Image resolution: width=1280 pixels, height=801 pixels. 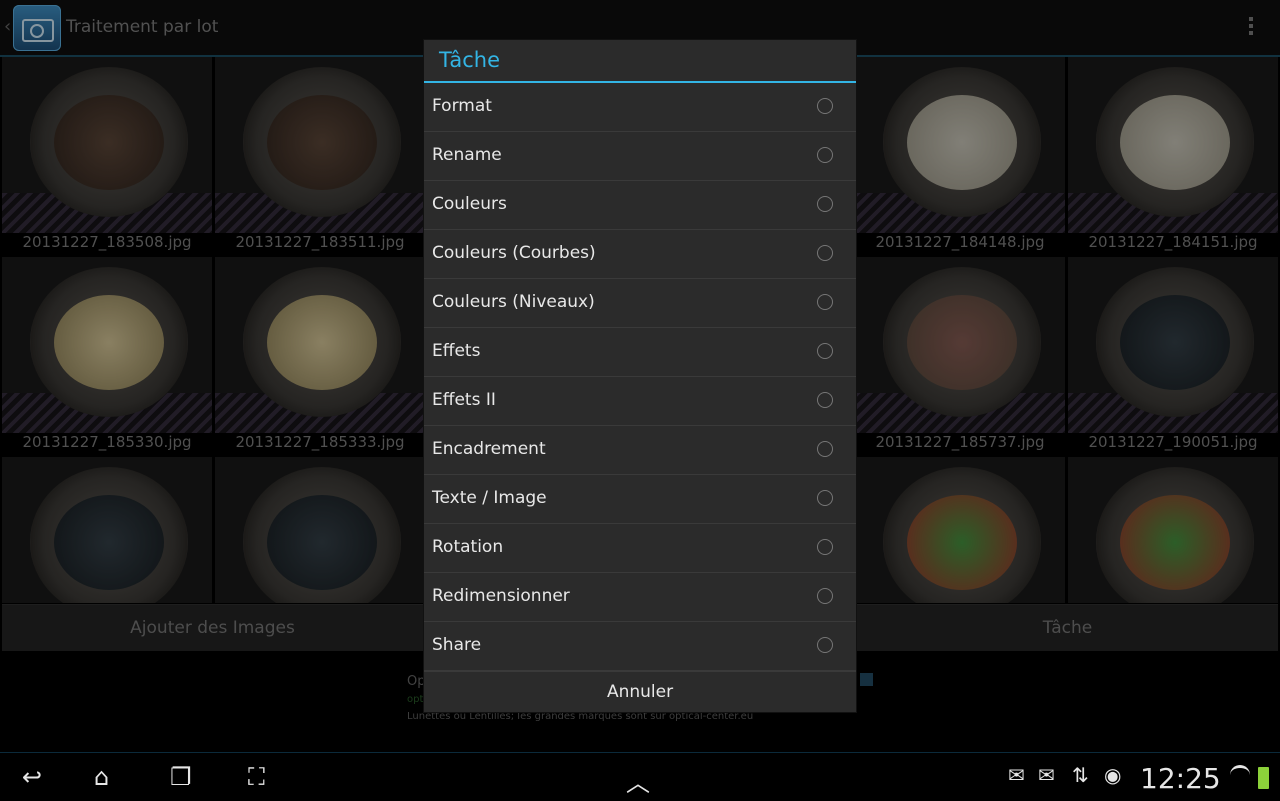 What do you see at coordinates (513, 302) in the screenshot?
I see `option-label: Couleurs (Niveaux)` at bounding box center [513, 302].